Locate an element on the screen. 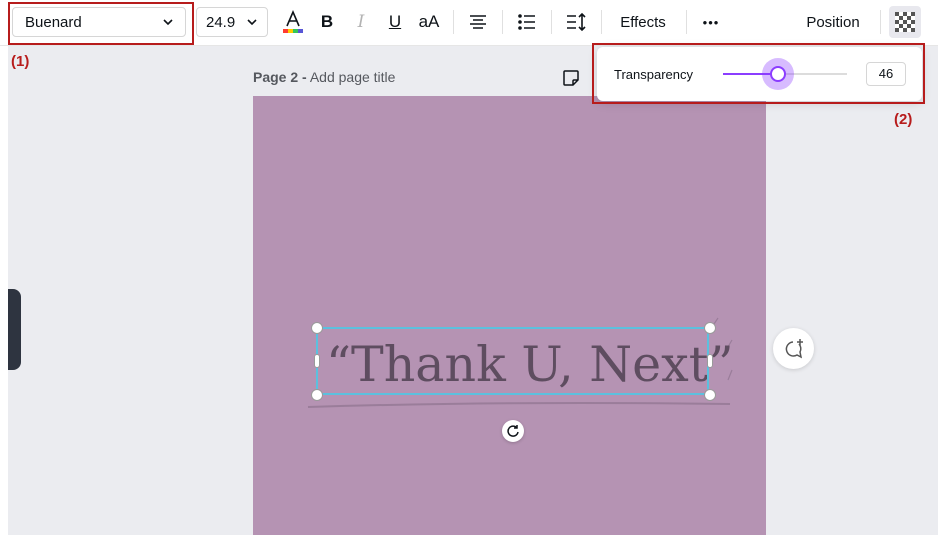 The height and width of the screenshot is (535, 938). more-options-button: ••• is located at coordinates (711, 22).